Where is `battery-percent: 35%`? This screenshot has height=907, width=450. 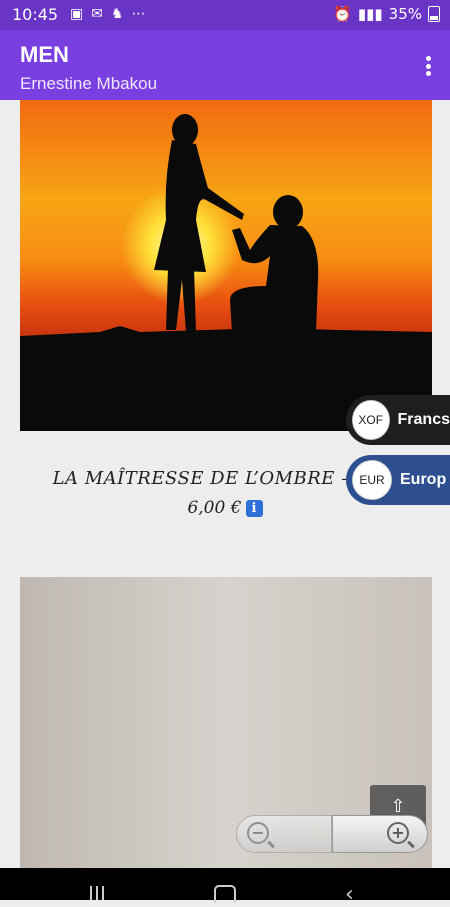
battery-percent: 35% is located at coordinates (405, 14).